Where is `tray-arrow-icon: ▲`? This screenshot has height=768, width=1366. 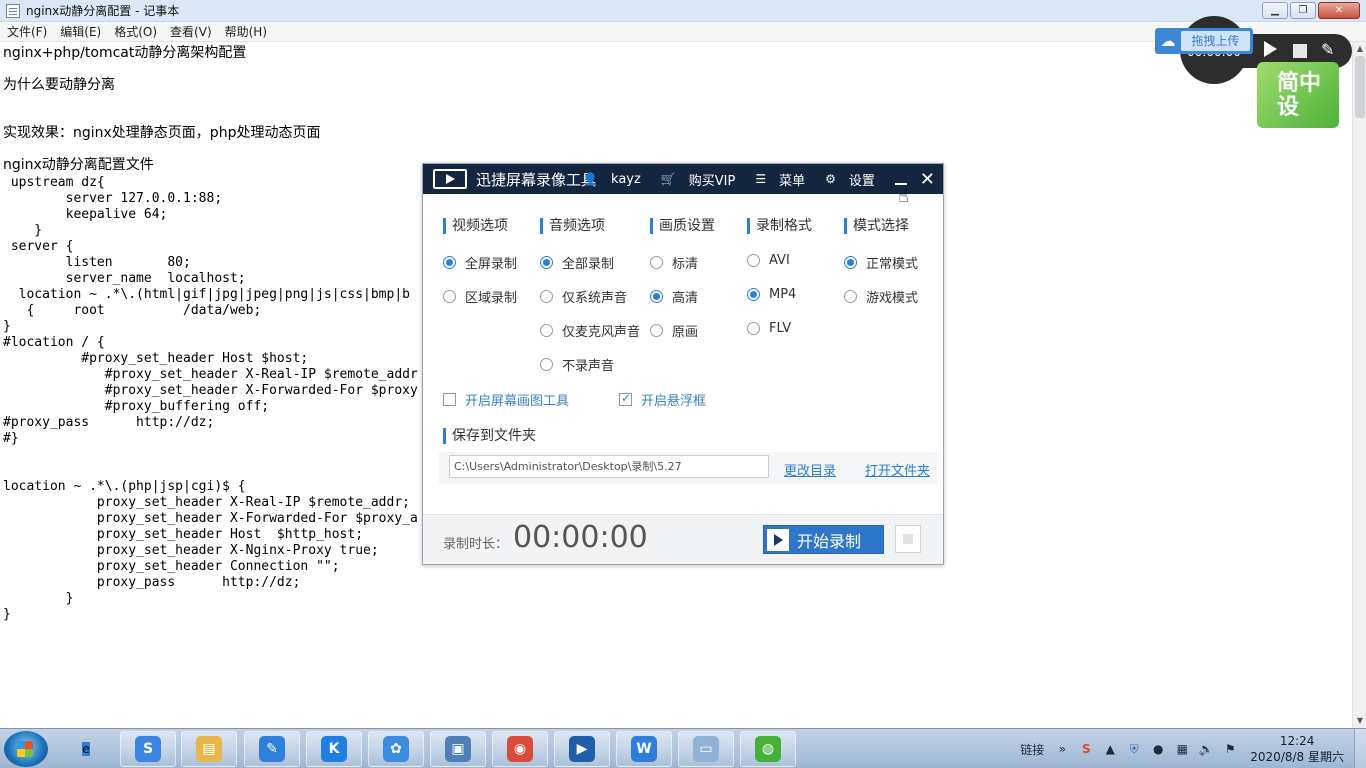 tray-arrow-icon: ▲ is located at coordinates (1110, 749).